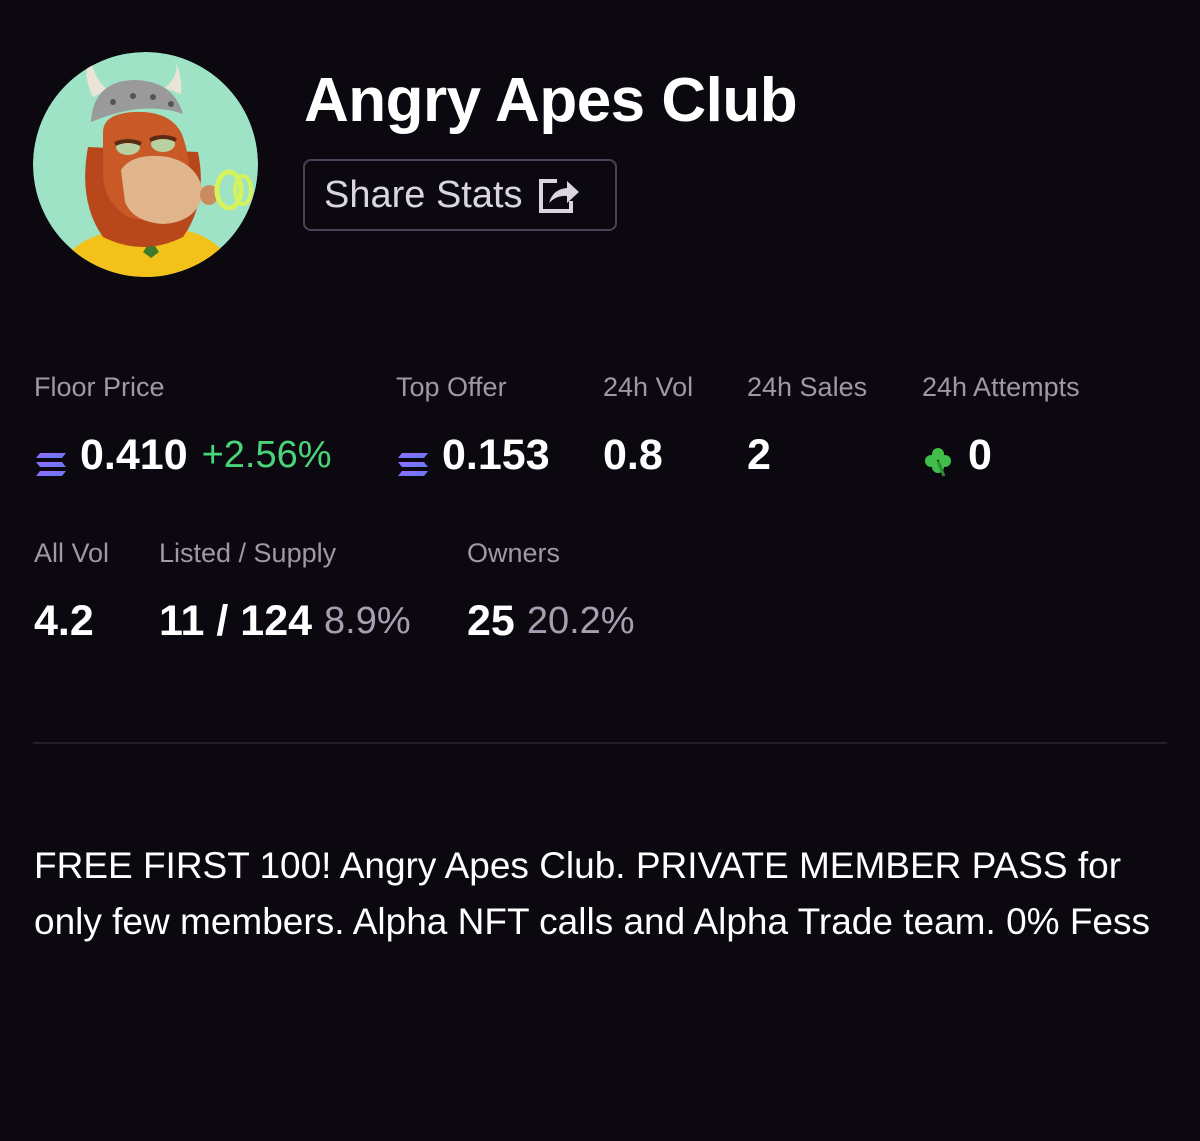 This screenshot has height=1141, width=1200. I want to click on vol-24h-value: 0.8, so click(633, 455).